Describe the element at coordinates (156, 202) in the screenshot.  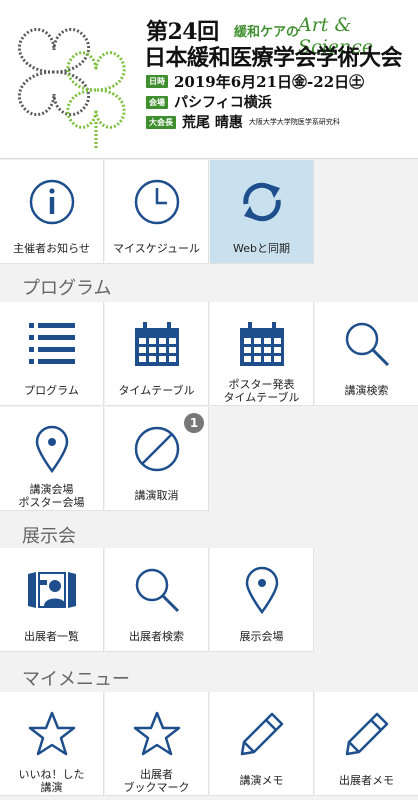
I see `clock-icon` at that location.